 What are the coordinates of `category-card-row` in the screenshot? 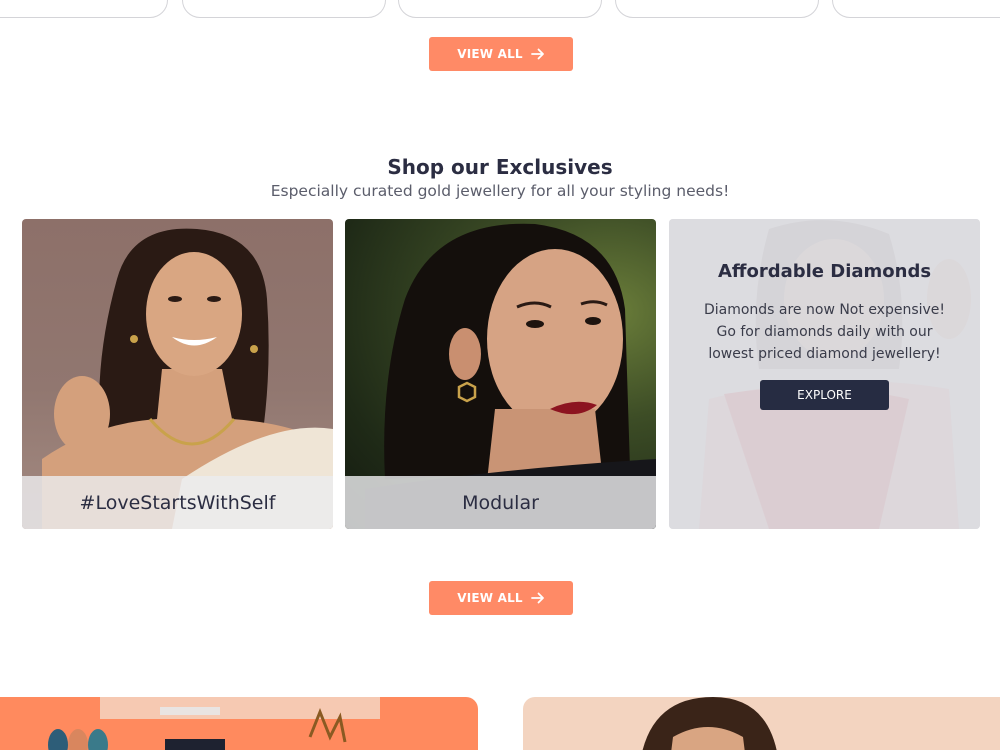 It's located at (500, 9).